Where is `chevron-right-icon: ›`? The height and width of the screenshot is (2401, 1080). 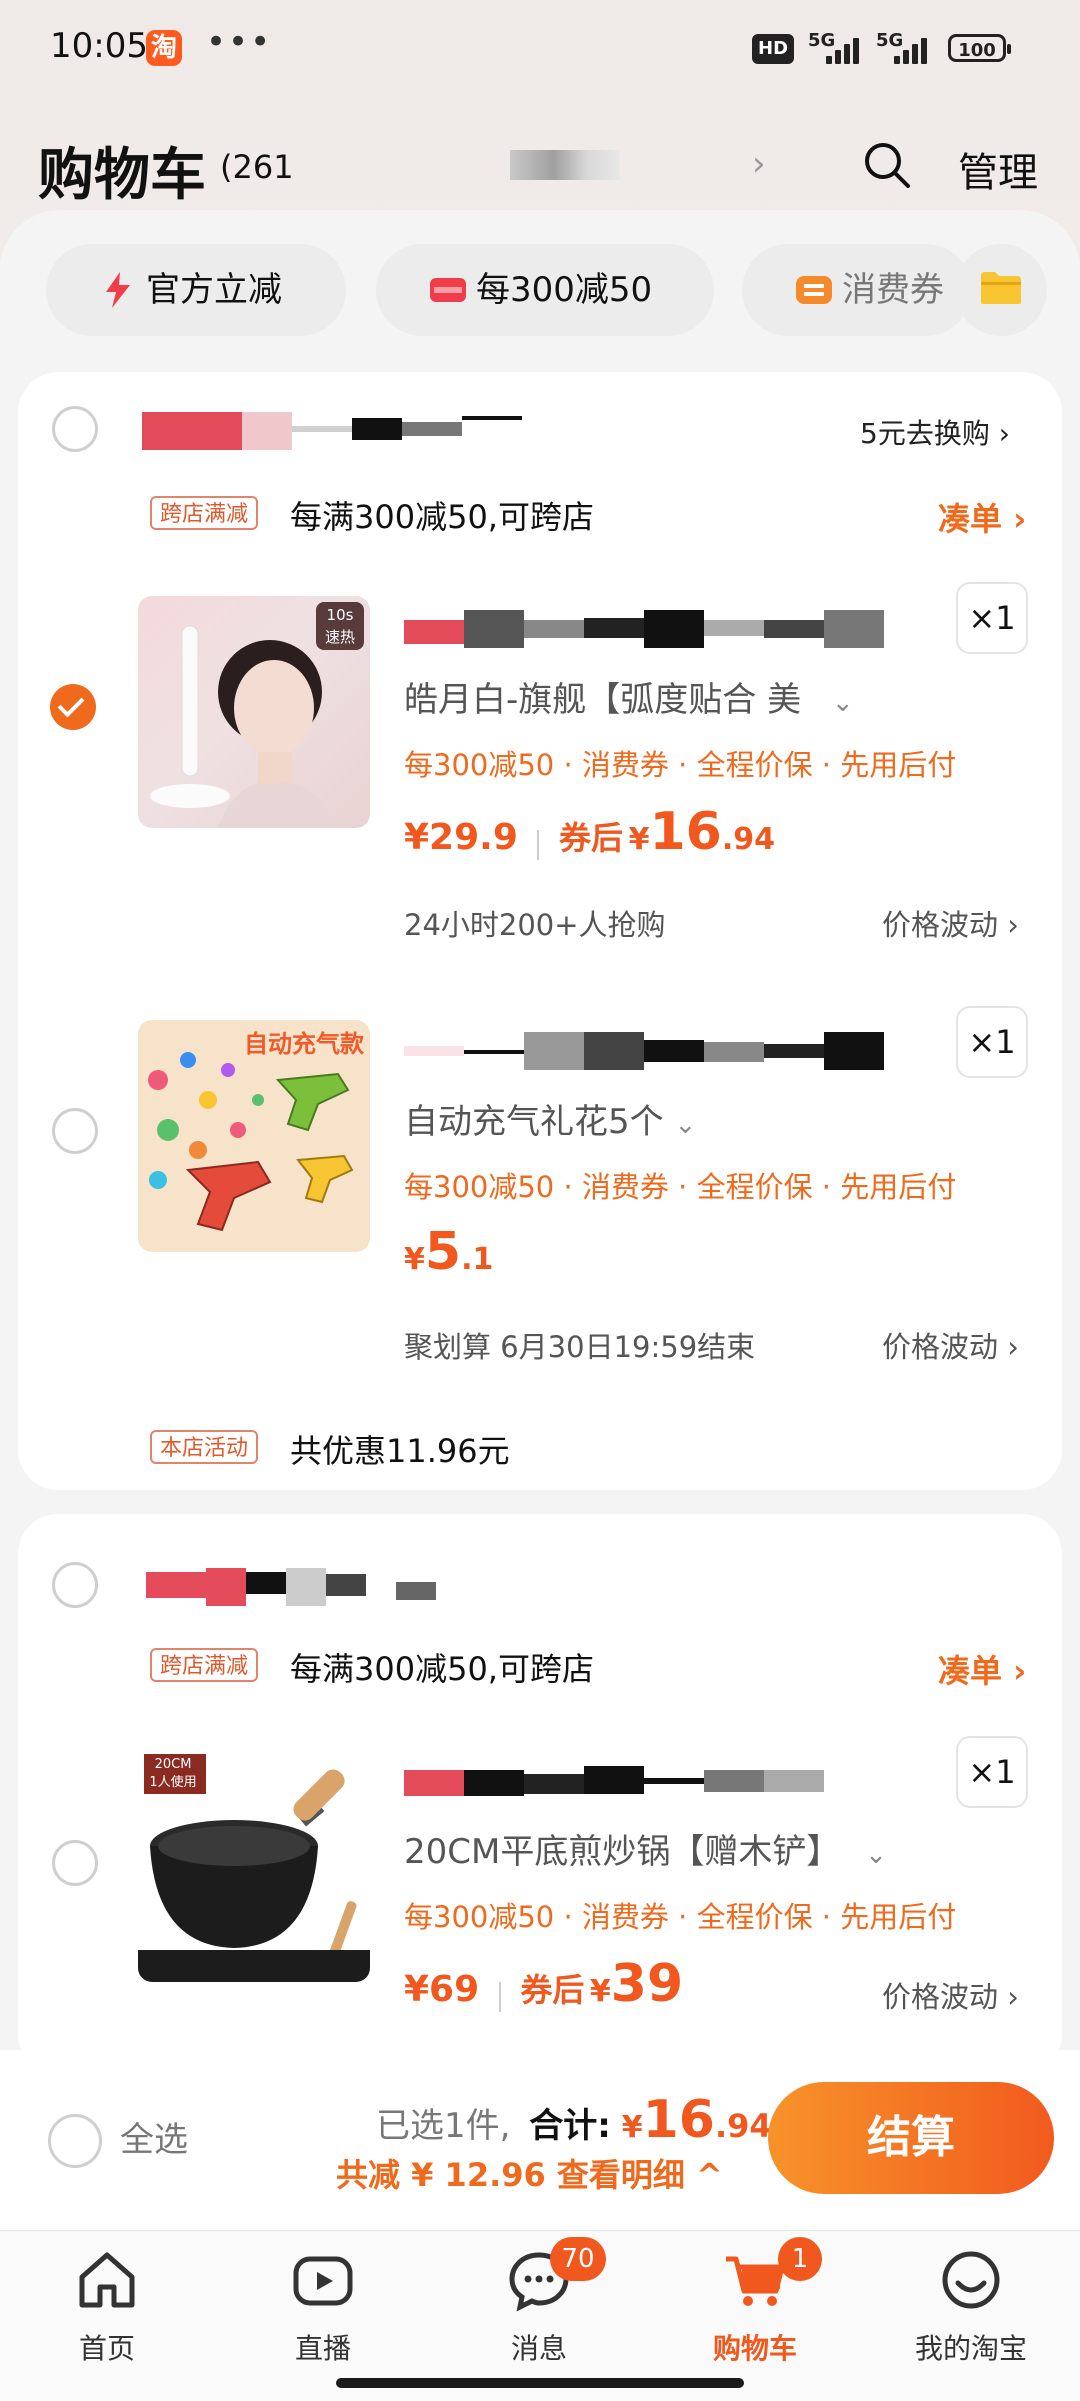 chevron-right-icon: › is located at coordinates (759, 164).